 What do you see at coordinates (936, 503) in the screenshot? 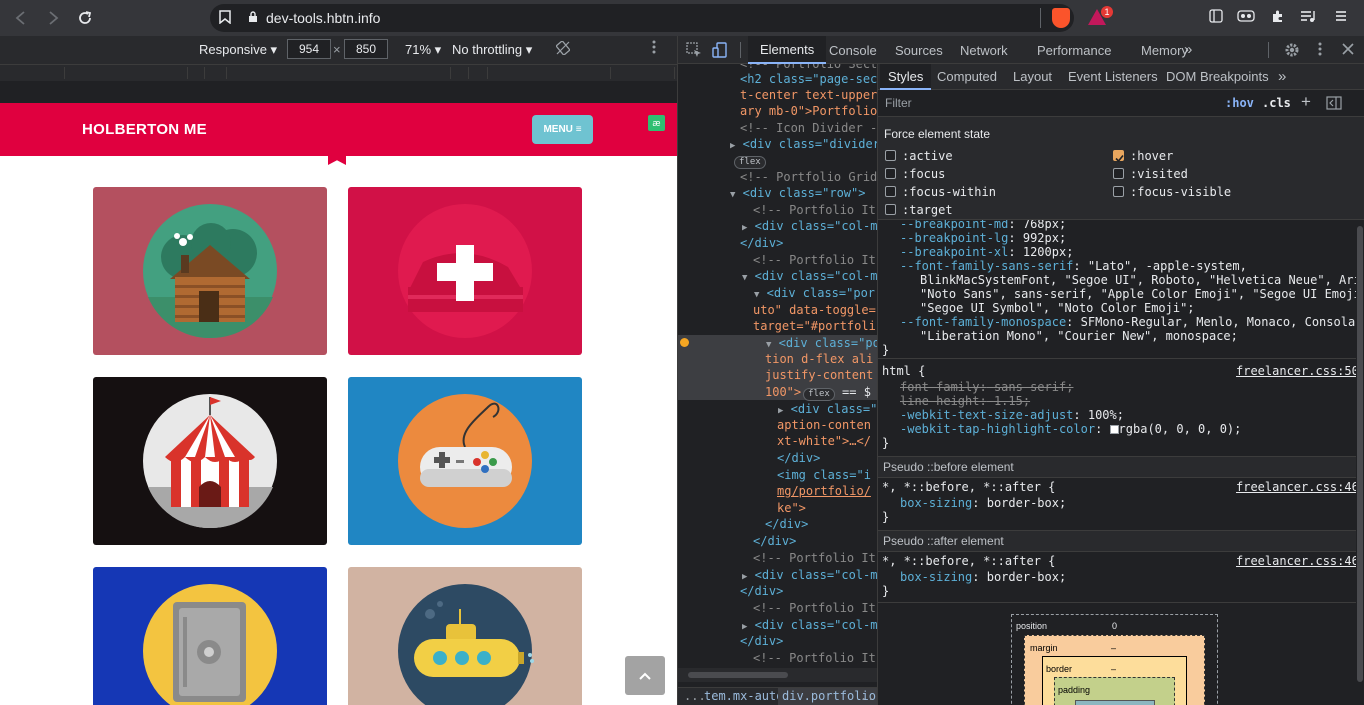
I see `css-prop: box-sizing` at bounding box center [936, 503].